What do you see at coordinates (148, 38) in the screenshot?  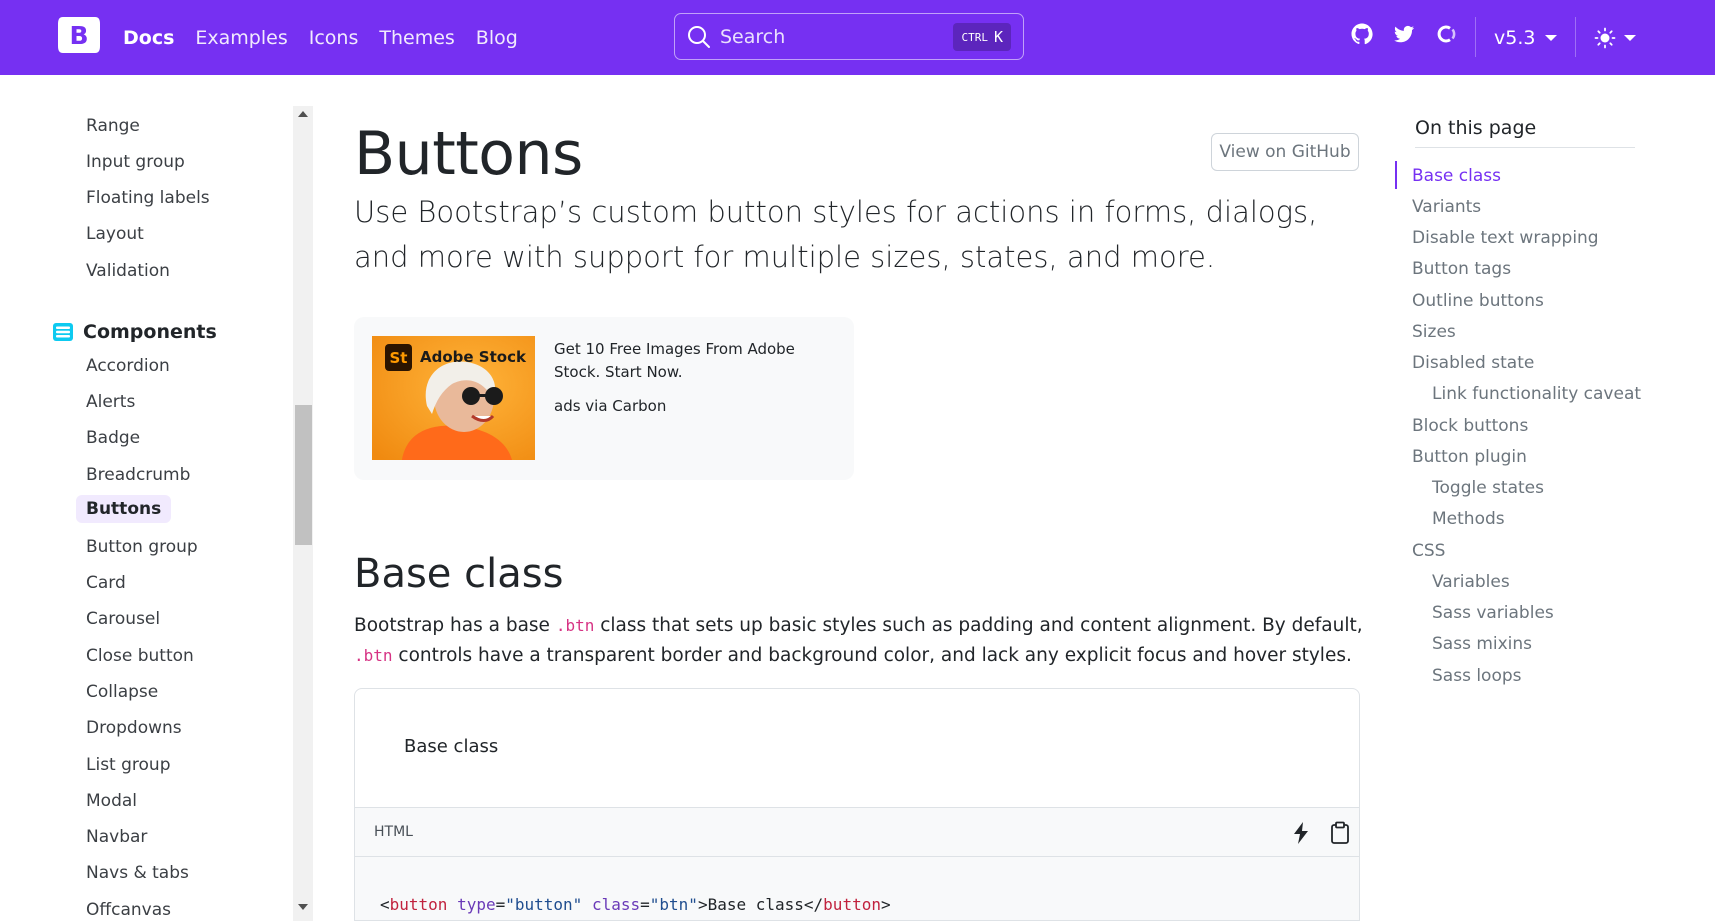 I see `nav-docs: Docs` at bounding box center [148, 38].